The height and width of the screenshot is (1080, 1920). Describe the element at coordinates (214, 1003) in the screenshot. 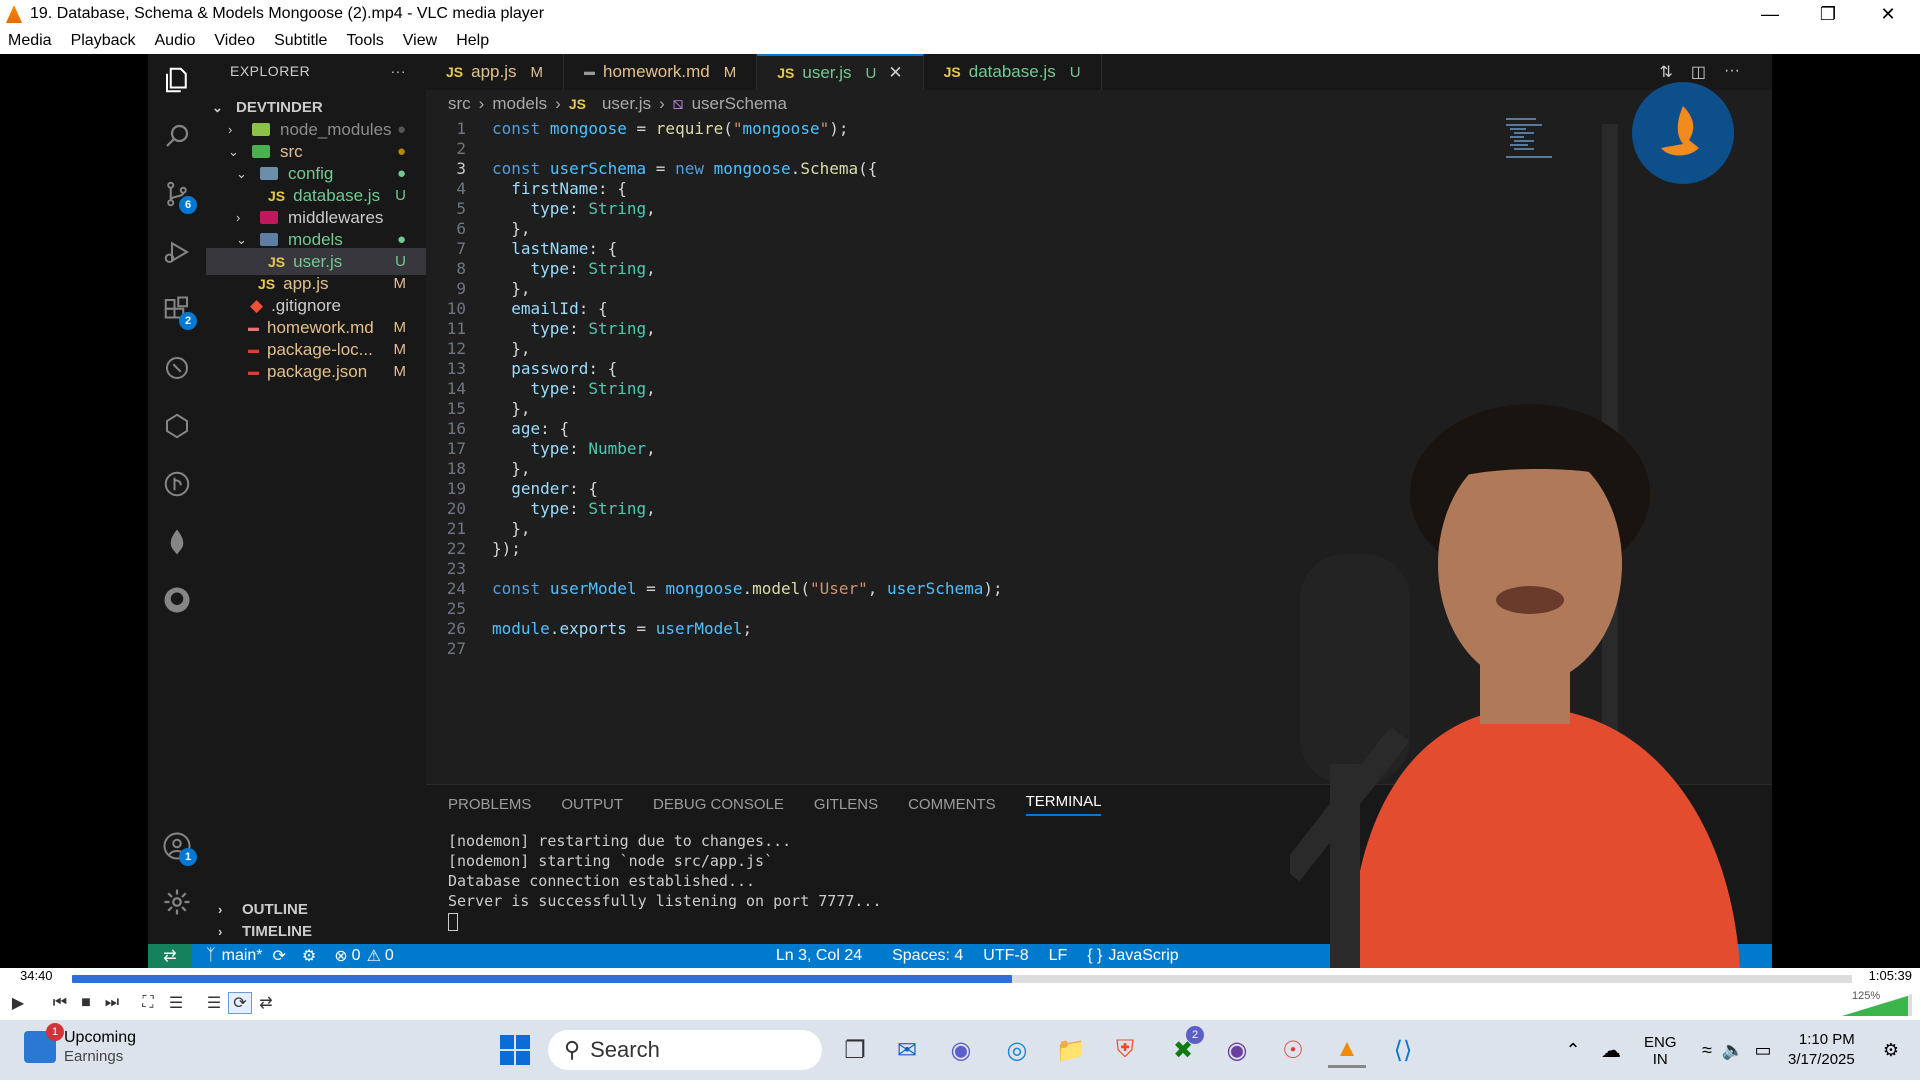

I see `playlist-icon: ☰` at that location.